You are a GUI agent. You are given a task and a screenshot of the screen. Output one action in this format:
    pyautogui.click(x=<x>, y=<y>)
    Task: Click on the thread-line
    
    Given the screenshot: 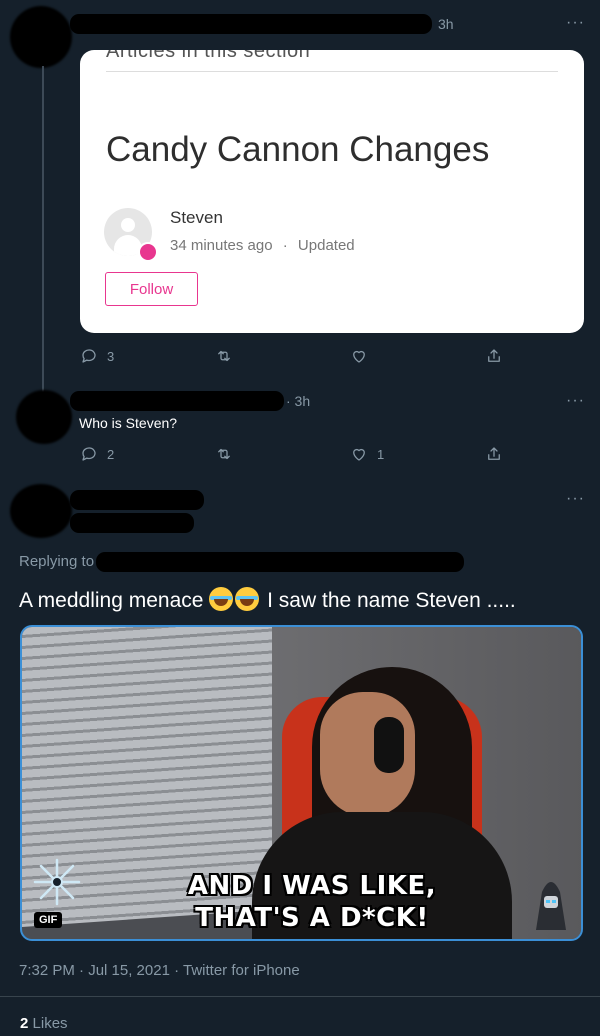 What is the action you would take?
    pyautogui.click(x=43, y=231)
    